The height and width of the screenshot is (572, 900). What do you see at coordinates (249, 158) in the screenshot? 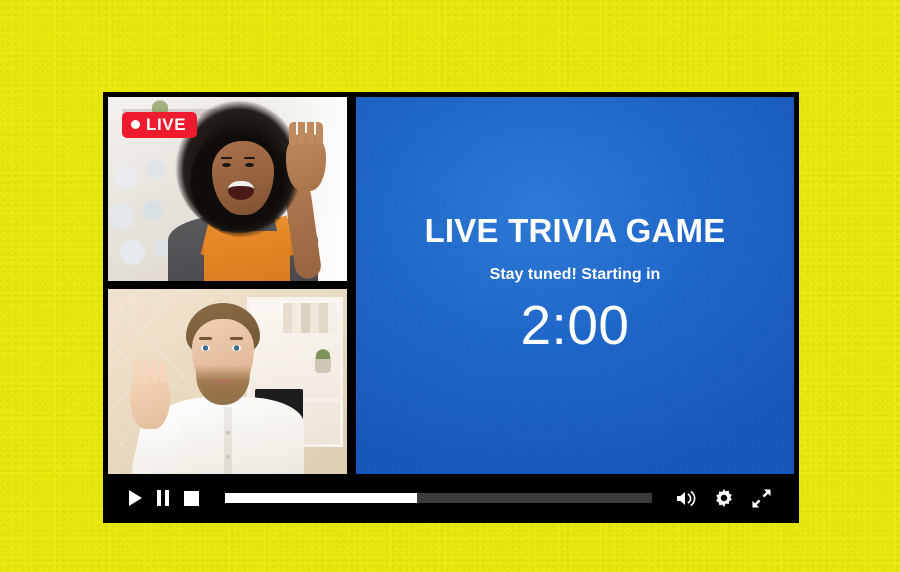
I see `woman-eyebrow-right` at bounding box center [249, 158].